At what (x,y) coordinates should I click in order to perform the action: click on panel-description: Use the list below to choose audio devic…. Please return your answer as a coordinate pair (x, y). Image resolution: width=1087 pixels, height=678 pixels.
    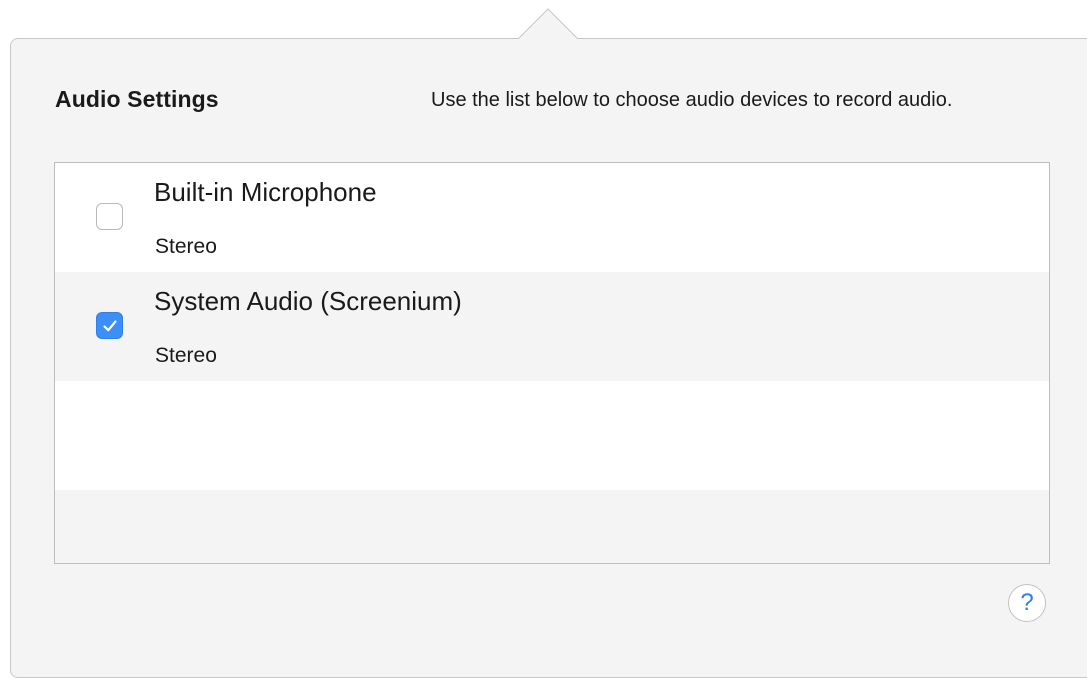
    Looking at the image, I should click on (692, 100).